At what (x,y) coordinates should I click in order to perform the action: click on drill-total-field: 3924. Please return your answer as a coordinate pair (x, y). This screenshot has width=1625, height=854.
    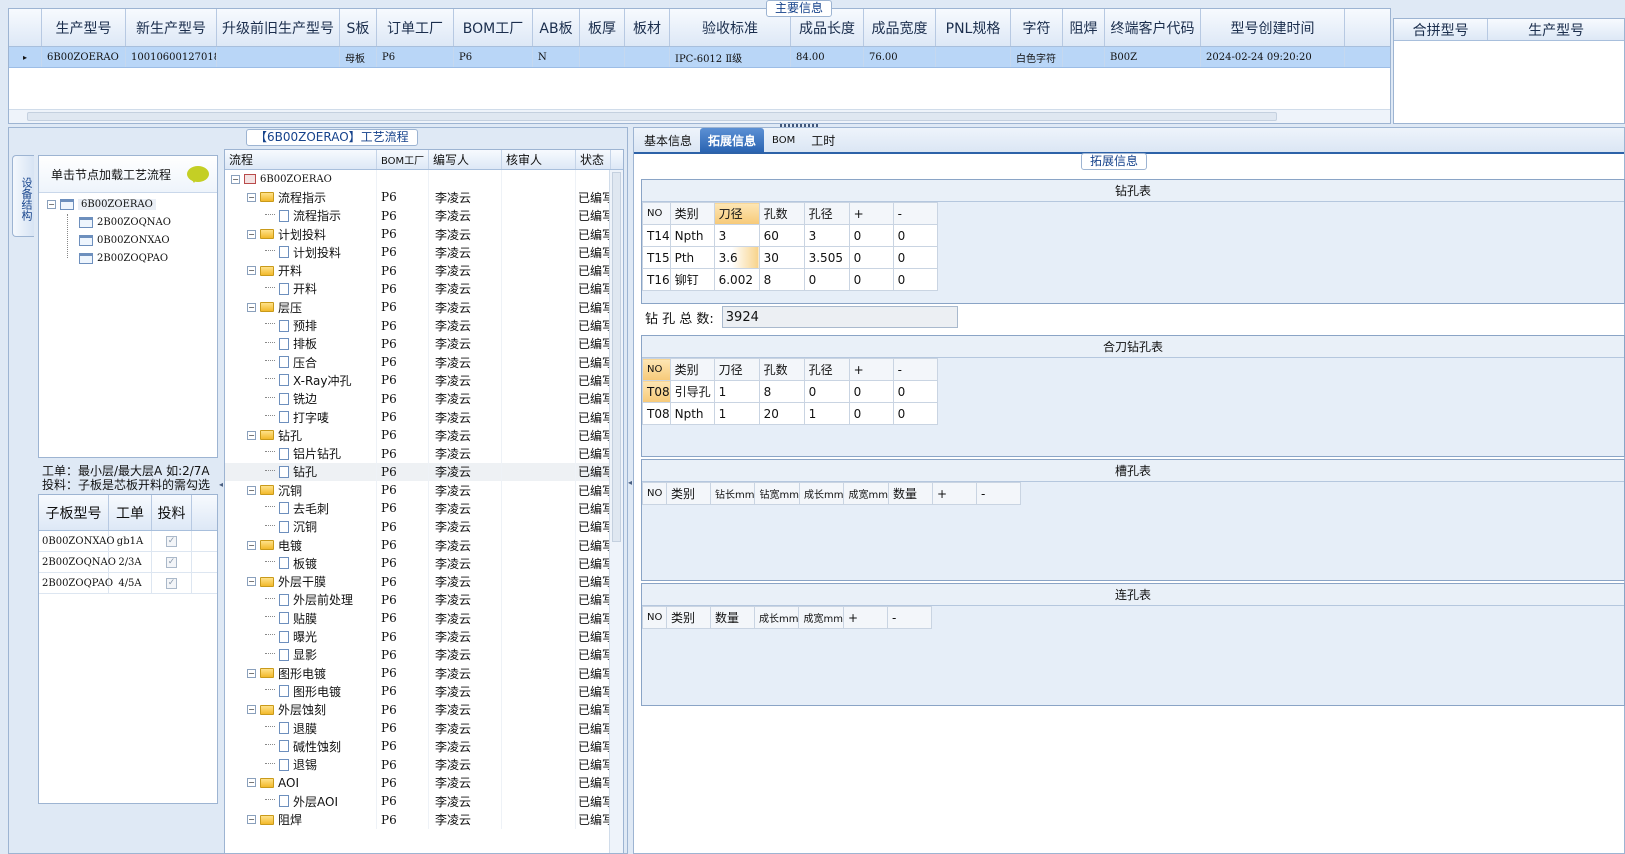
    Looking at the image, I should click on (839, 317).